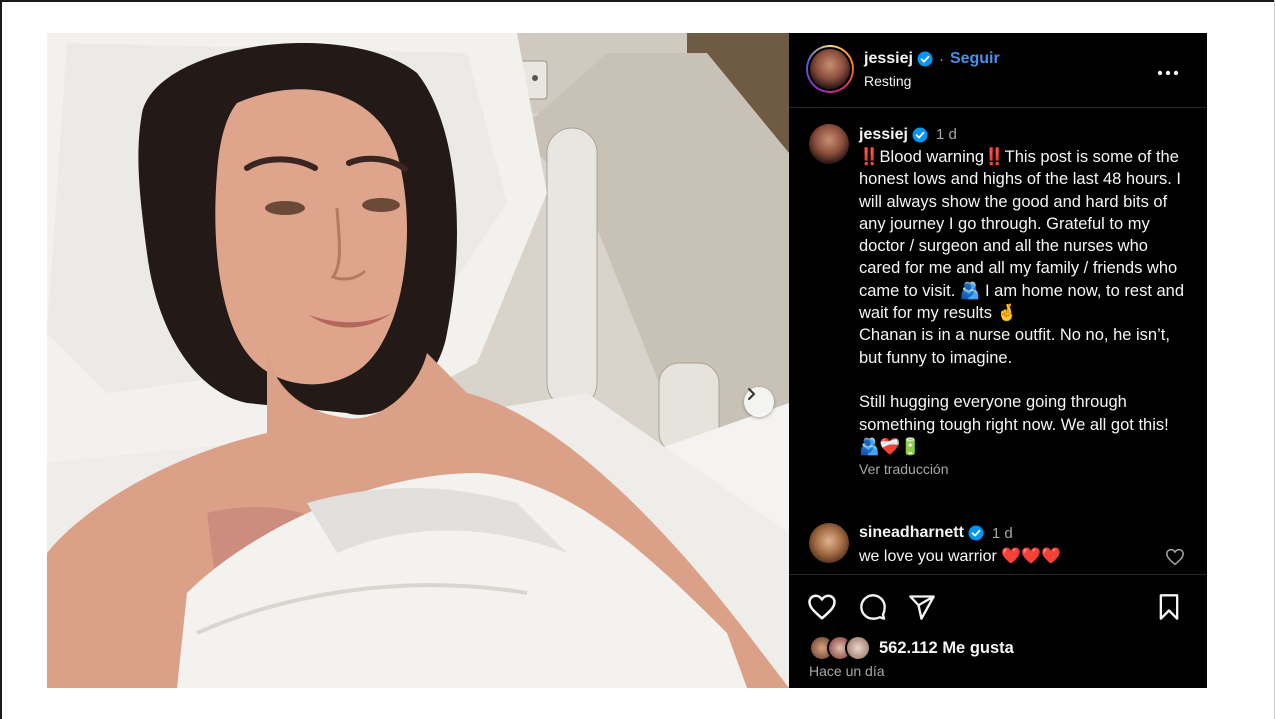 The height and width of the screenshot is (719, 1275). I want to click on save-button, so click(1169, 609).